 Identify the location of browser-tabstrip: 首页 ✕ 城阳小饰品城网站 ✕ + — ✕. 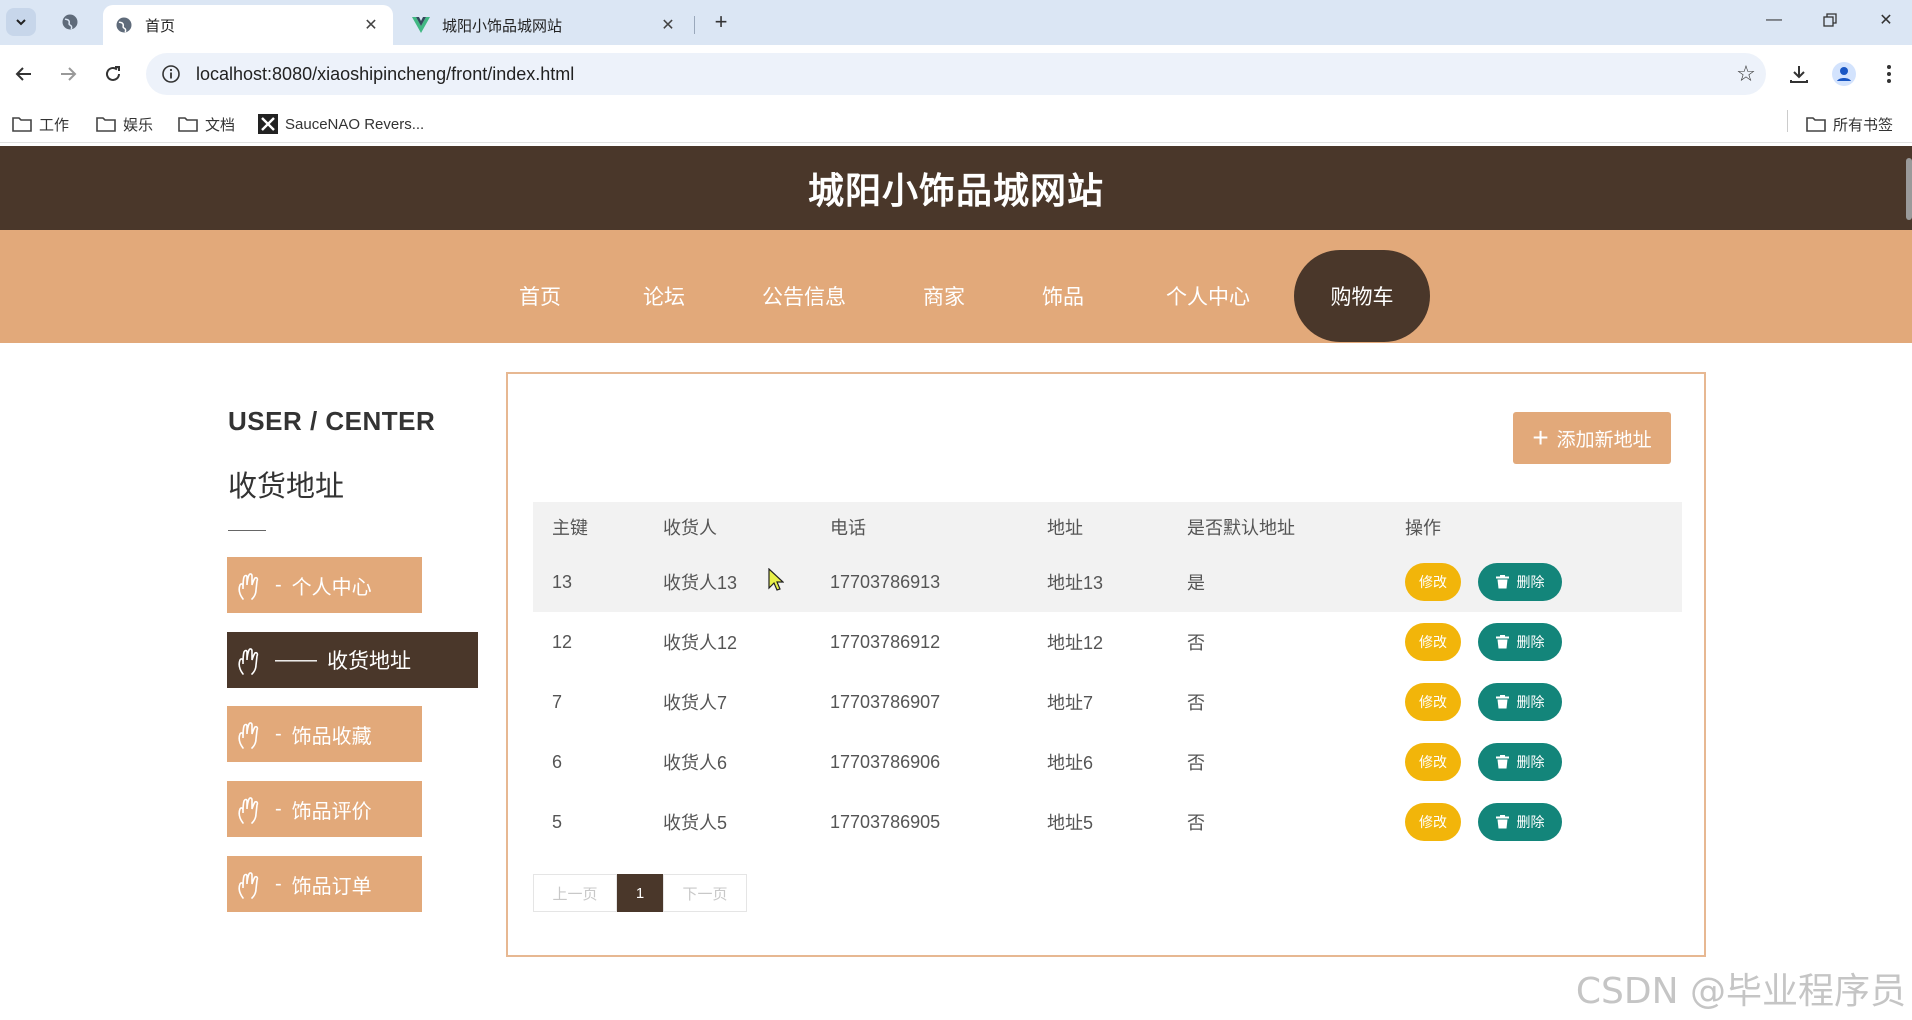
(956, 22).